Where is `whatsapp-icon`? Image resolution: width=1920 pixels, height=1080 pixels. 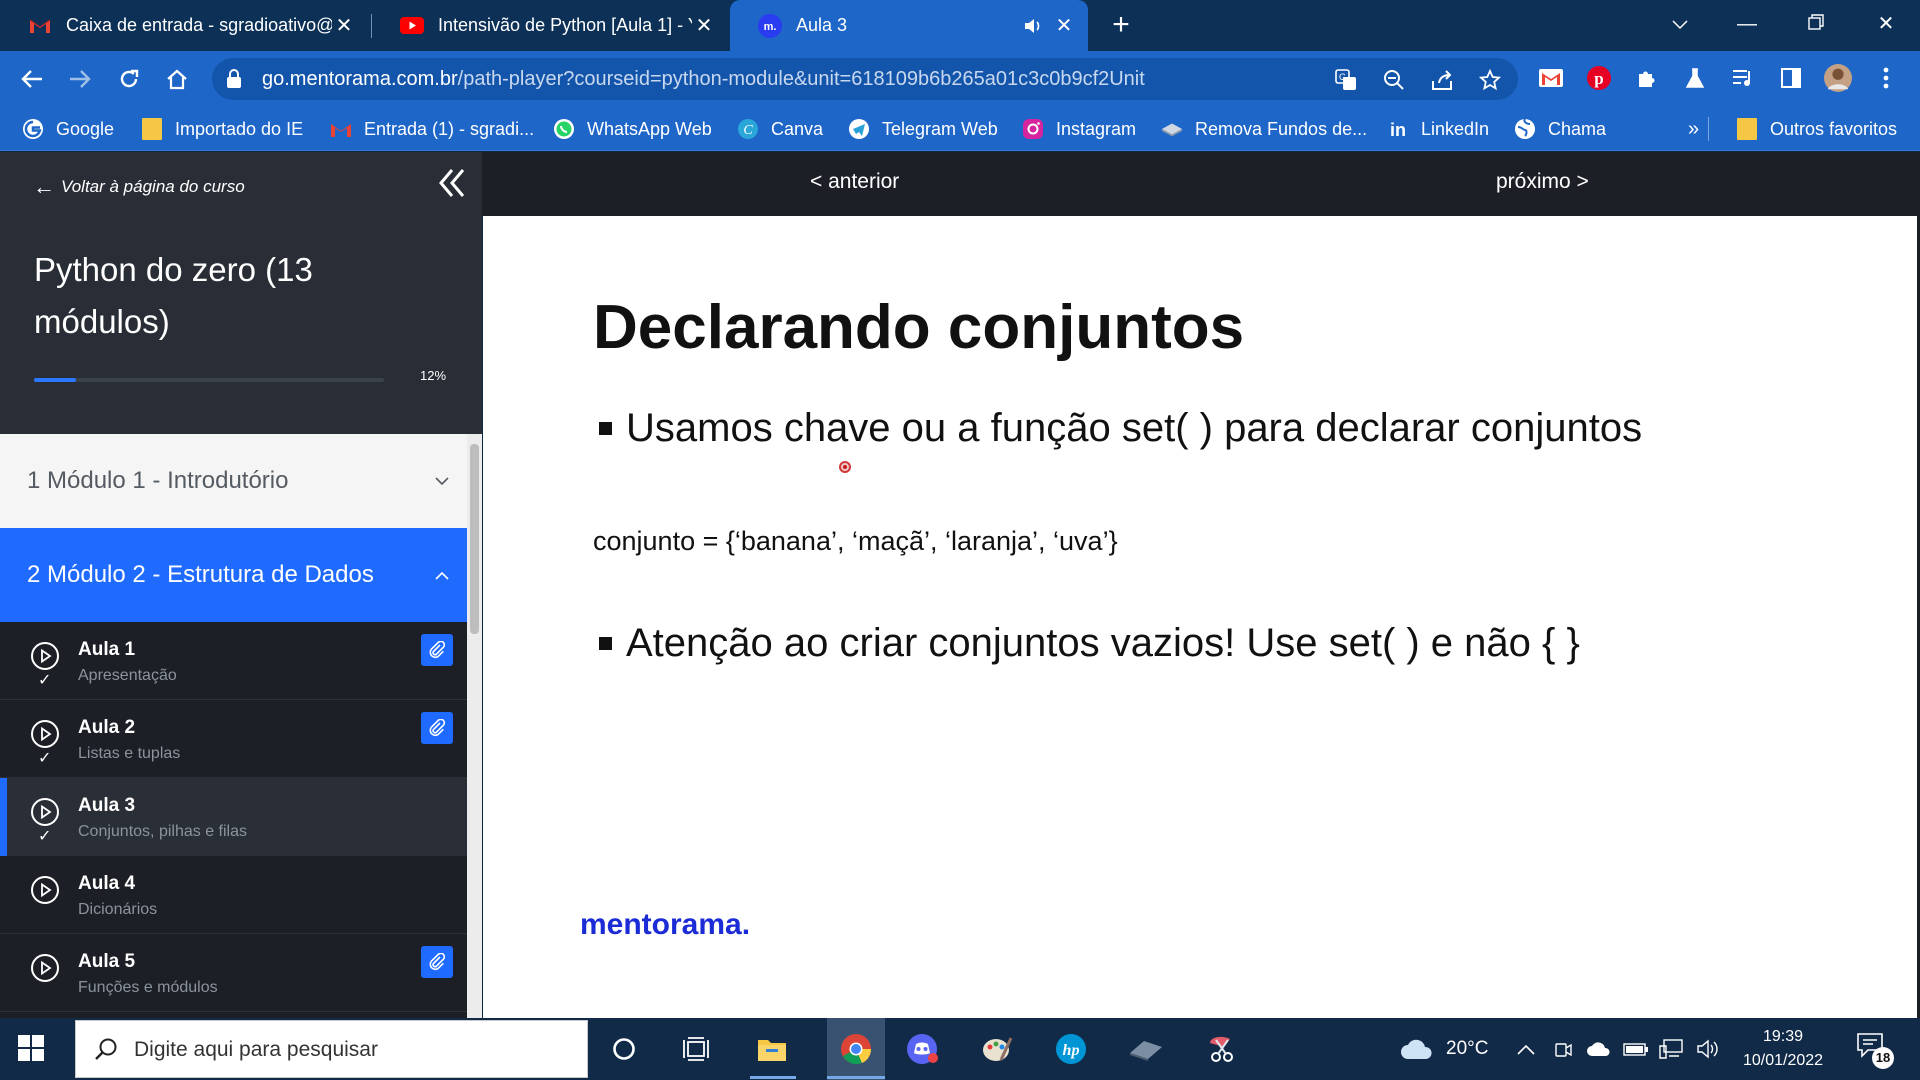 whatsapp-icon is located at coordinates (564, 129).